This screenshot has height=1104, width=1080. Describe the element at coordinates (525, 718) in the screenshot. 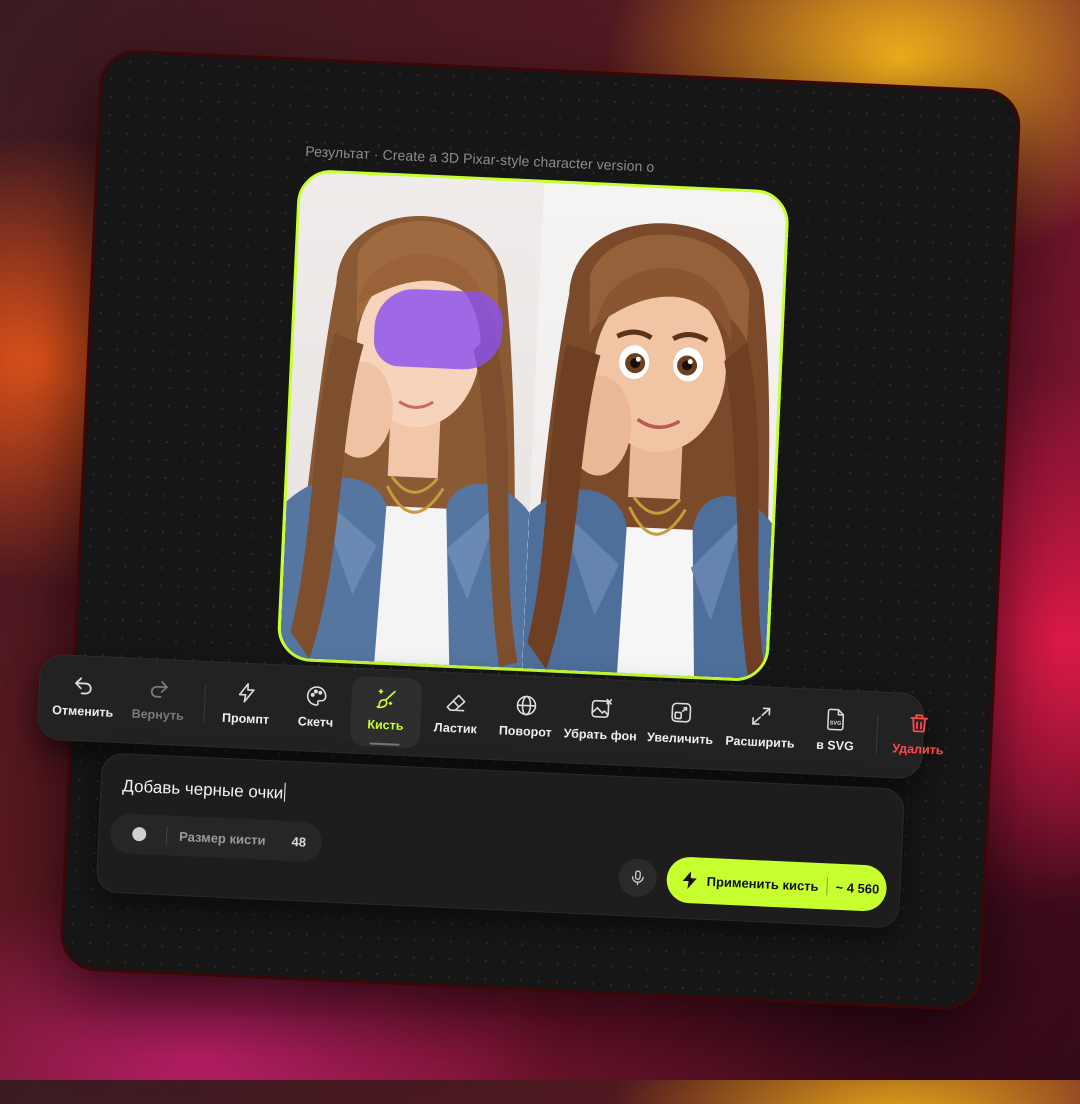

I see `rotate-button: Поворот` at that location.